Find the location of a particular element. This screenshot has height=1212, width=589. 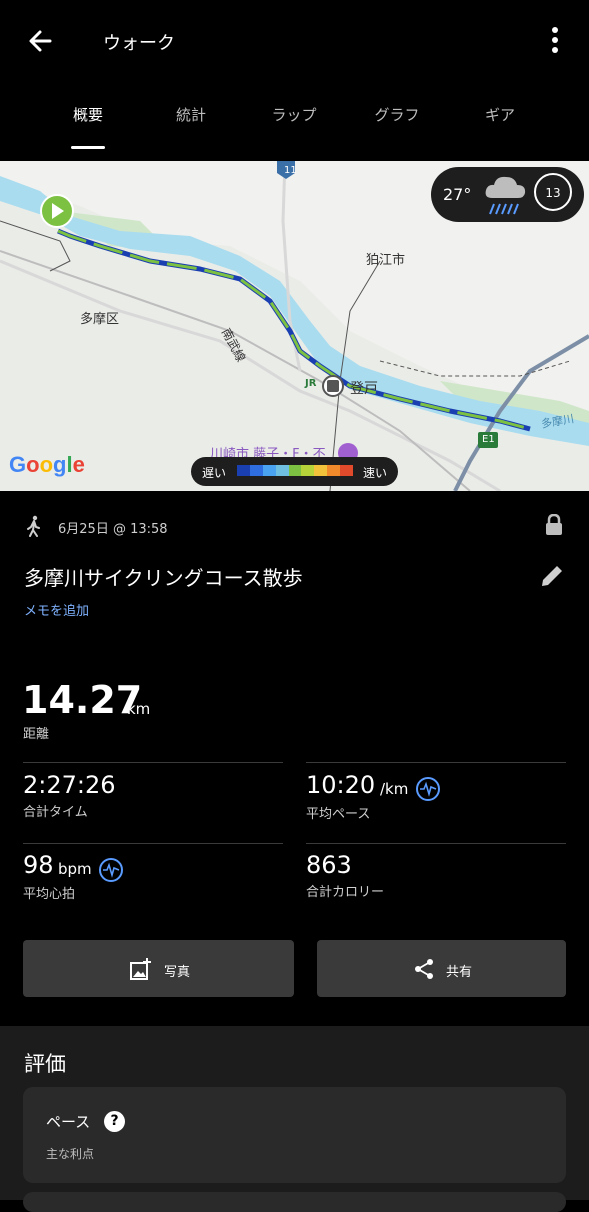

share-icon is located at coordinates (424, 969).